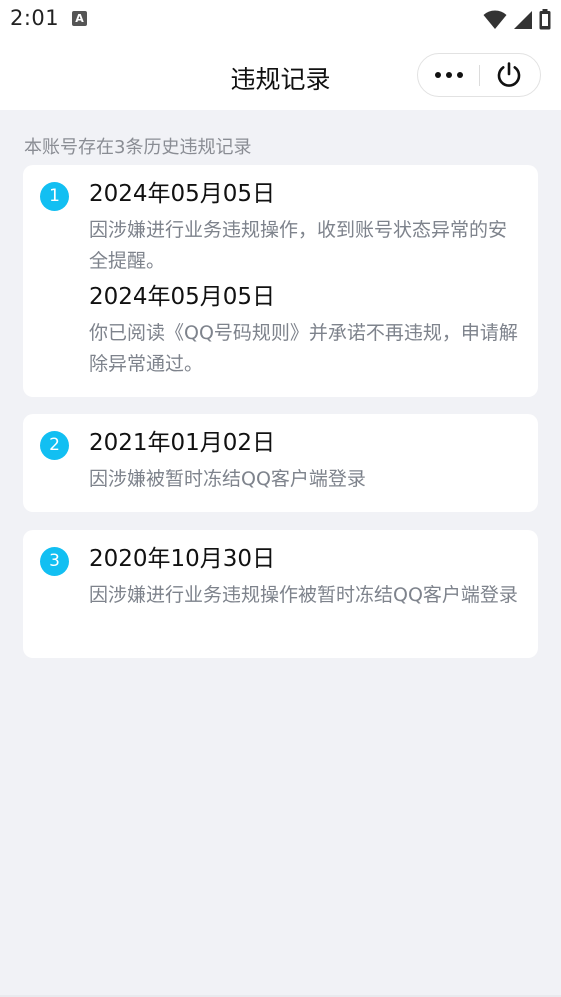 This screenshot has height=997, width=561. What do you see at coordinates (303, 348) in the screenshot?
I see `record-description: 你已阅读《QQ号码规则》并承诺不再违规，申请解除异常通过。` at bounding box center [303, 348].